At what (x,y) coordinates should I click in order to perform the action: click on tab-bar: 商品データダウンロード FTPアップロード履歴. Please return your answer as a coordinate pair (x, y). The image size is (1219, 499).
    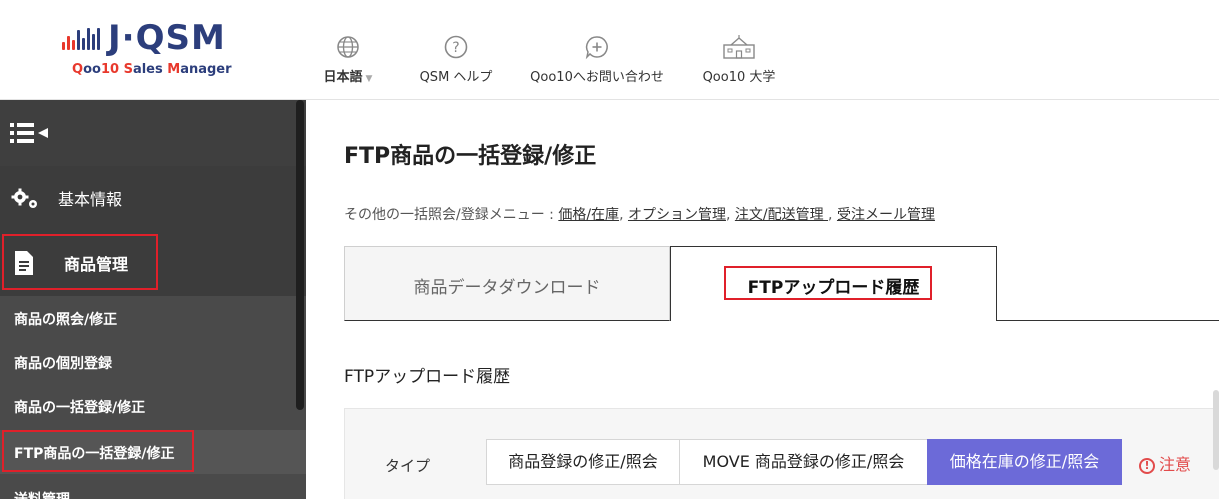
    Looking at the image, I should click on (781, 283).